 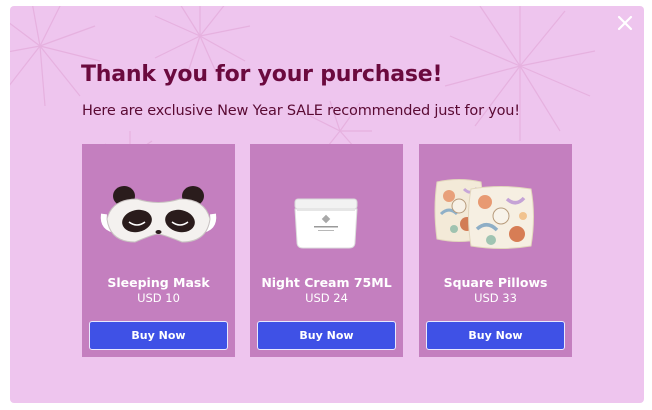 I want to click on product-card-sleeping-mask: Sleeping Mask USD 10 Buy Now, so click(x=158, y=250).